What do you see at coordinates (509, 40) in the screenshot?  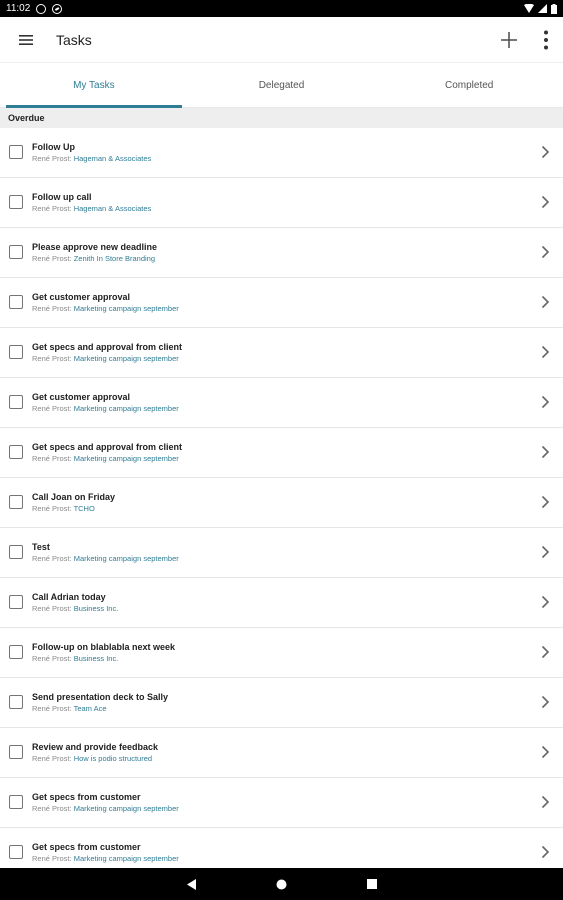 I see `add-task-button` at bounding box center [509, 40].